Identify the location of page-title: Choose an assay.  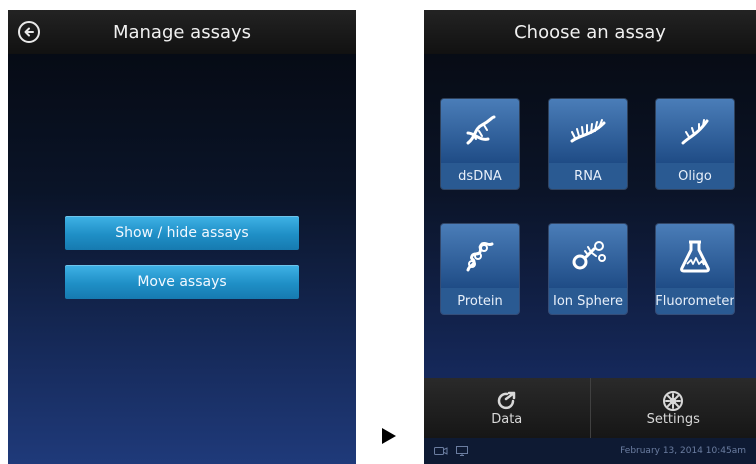
(590, 32).